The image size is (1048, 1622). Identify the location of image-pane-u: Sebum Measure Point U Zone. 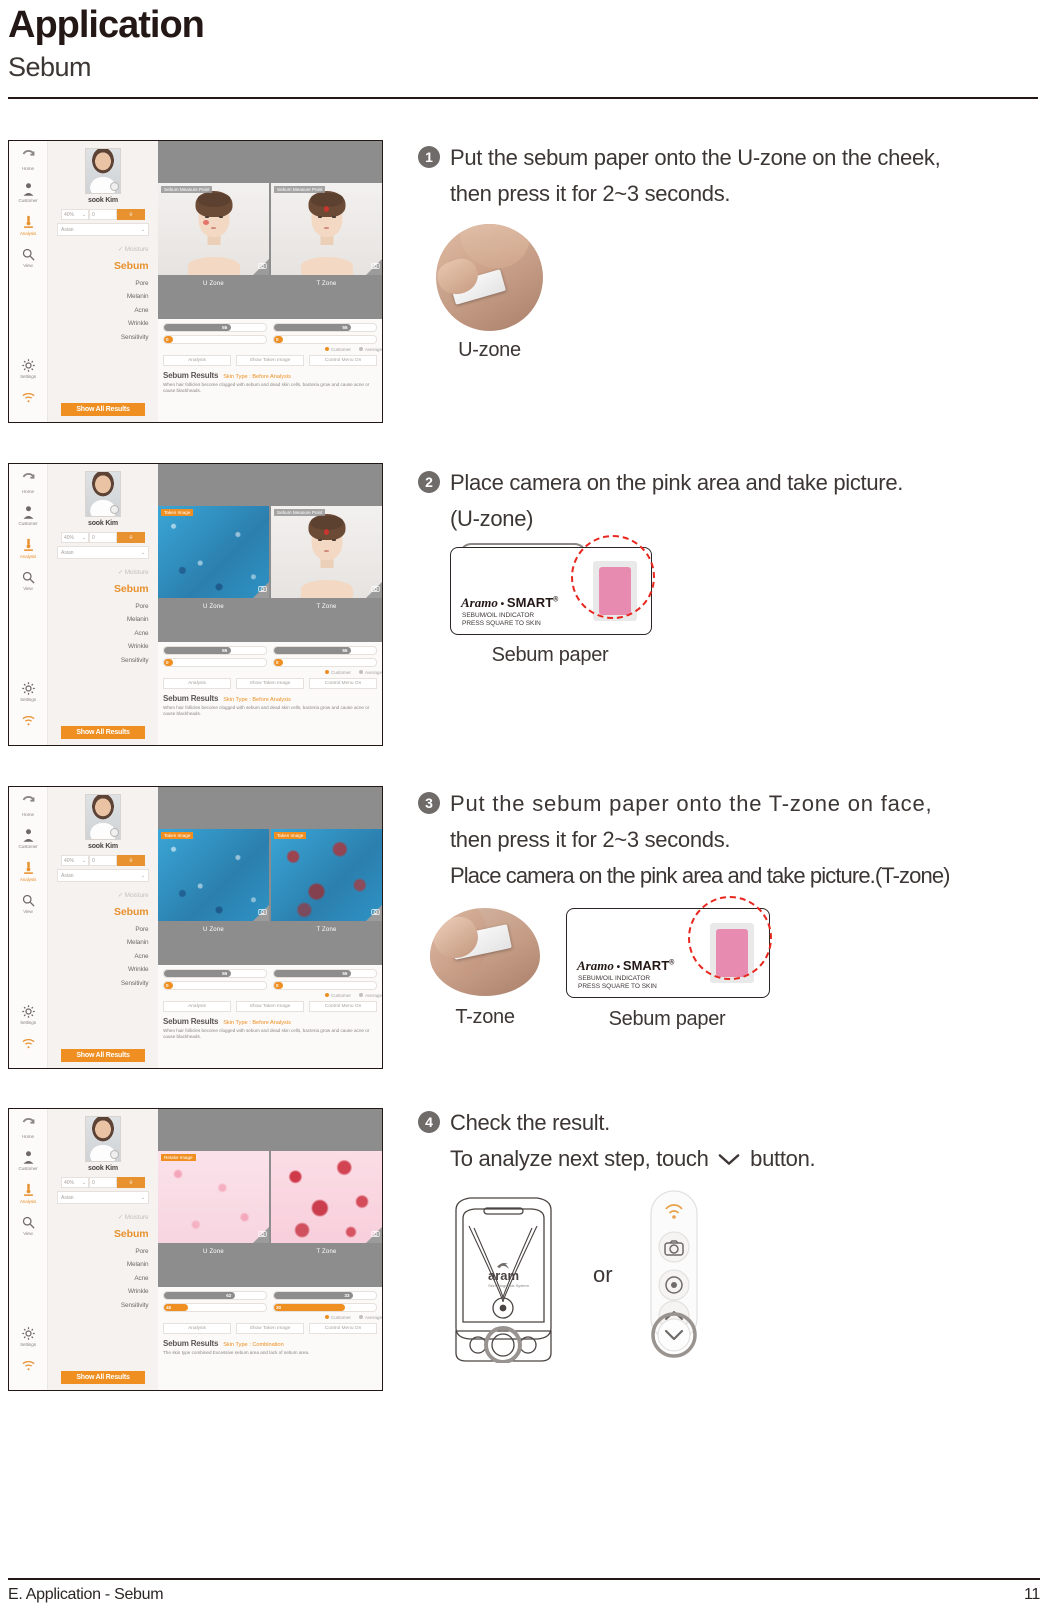
(213, 230).